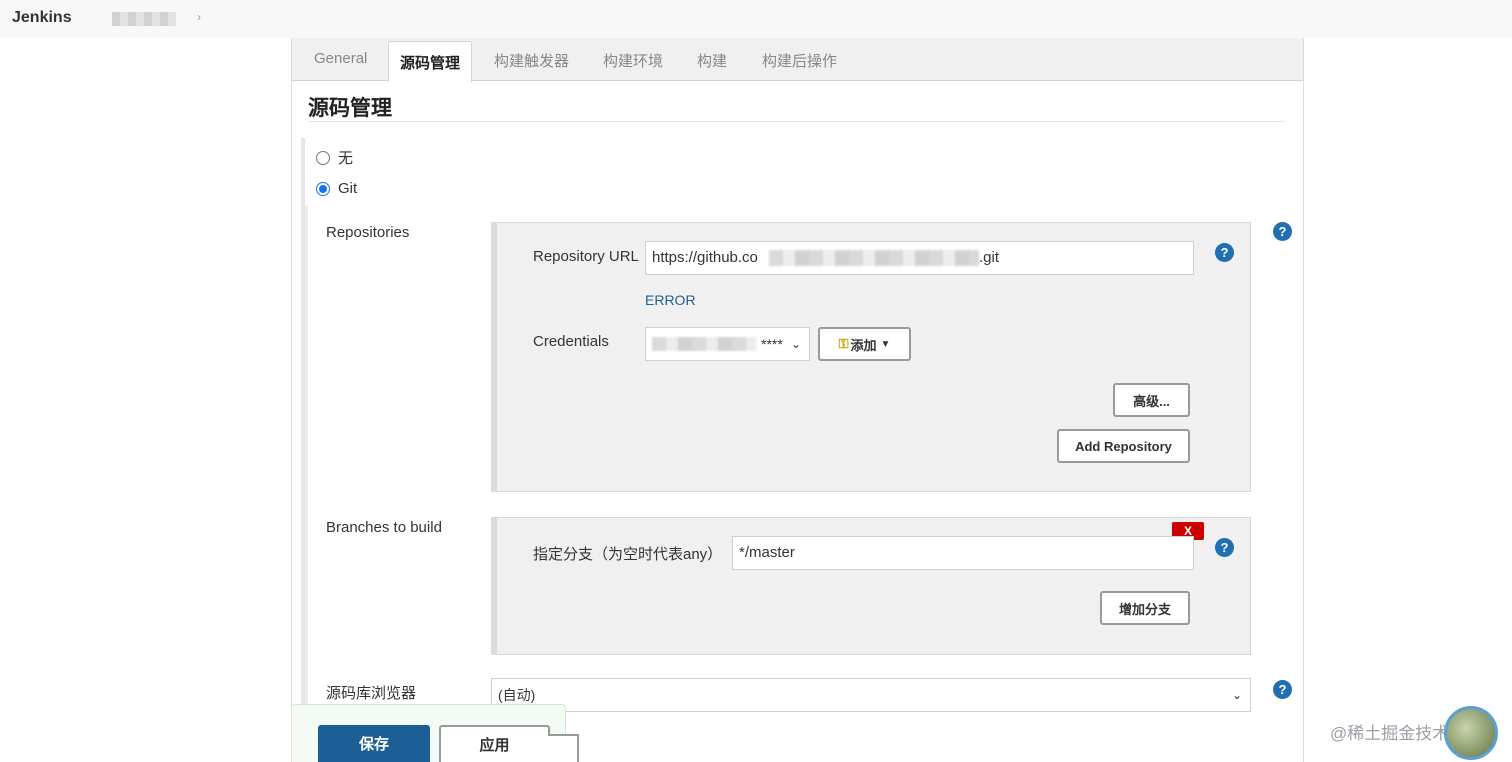 The image size is (1512, 762). Describe the element at coordinates (430, 61) in the screenshot. I see `tab-scm: 源码管理` at that location.